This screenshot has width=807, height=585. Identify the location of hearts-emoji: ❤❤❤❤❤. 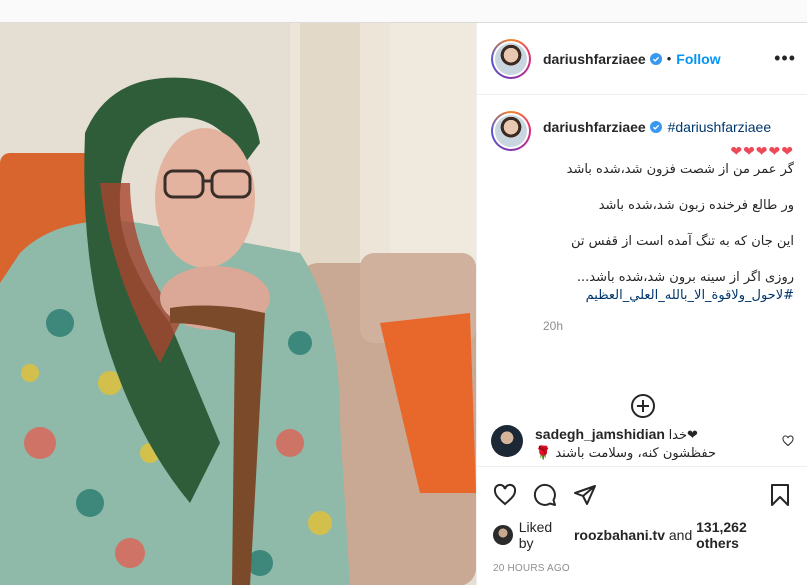
(762, 152).